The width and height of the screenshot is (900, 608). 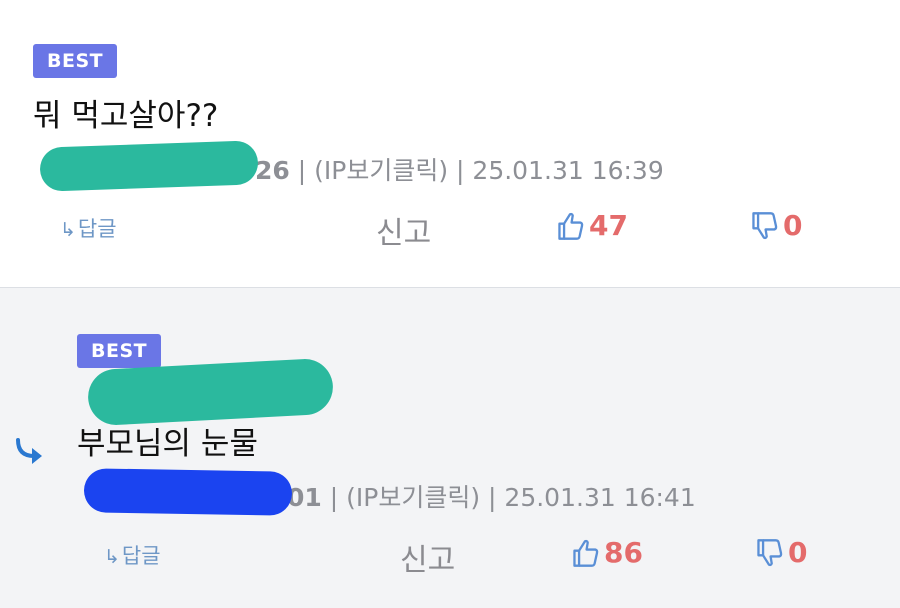 I want to click on timestamp: 25.01.31 16:39, so click(x=568, y=170).